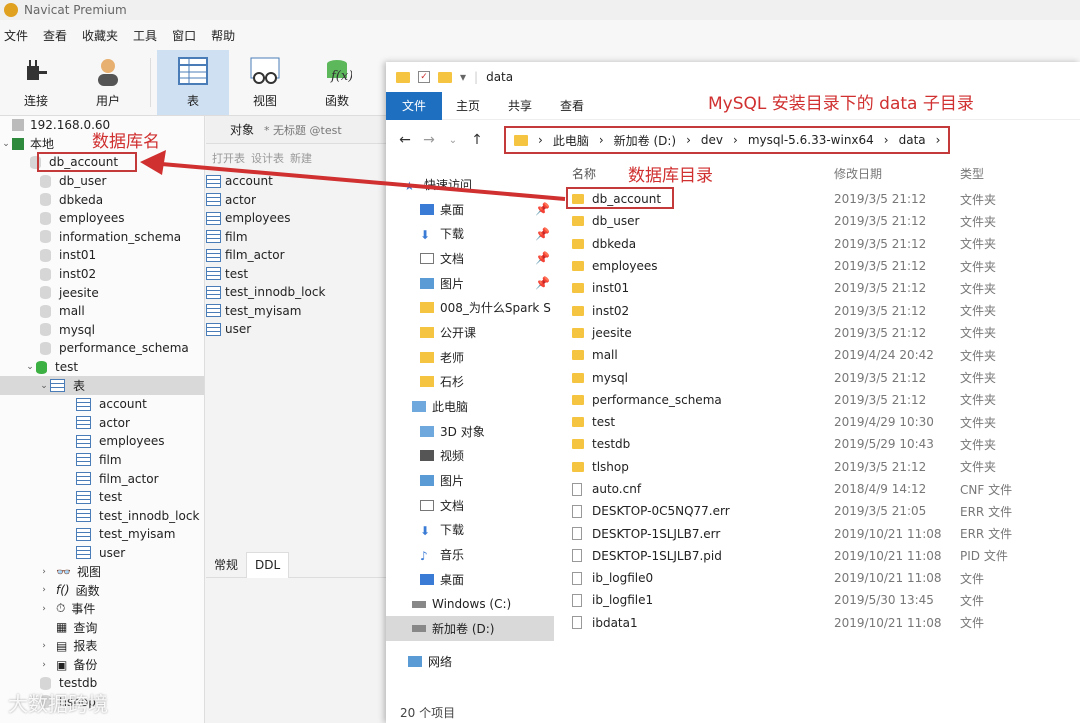 This screenshot has width=1080, height=723. I want to click on object-item: user, so click(296, 329).